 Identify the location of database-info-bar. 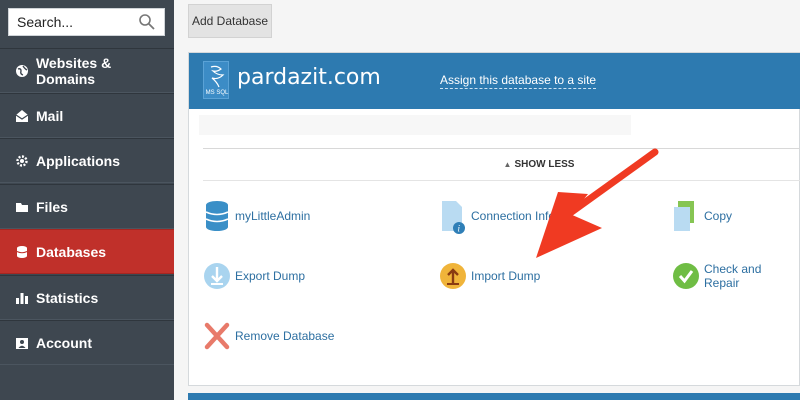
(415, 125).